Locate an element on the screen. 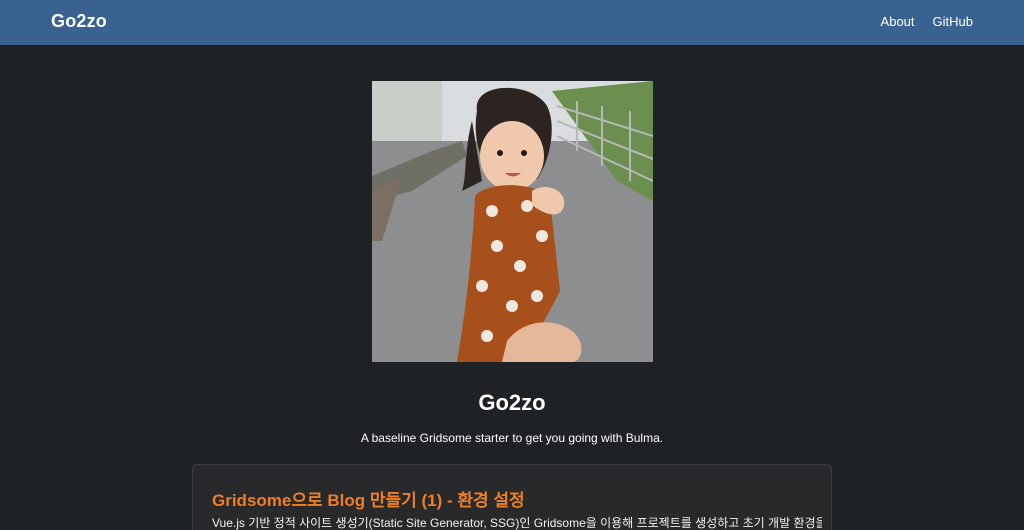  nav-link-github: GitHub is located at coordinates (953, 21).